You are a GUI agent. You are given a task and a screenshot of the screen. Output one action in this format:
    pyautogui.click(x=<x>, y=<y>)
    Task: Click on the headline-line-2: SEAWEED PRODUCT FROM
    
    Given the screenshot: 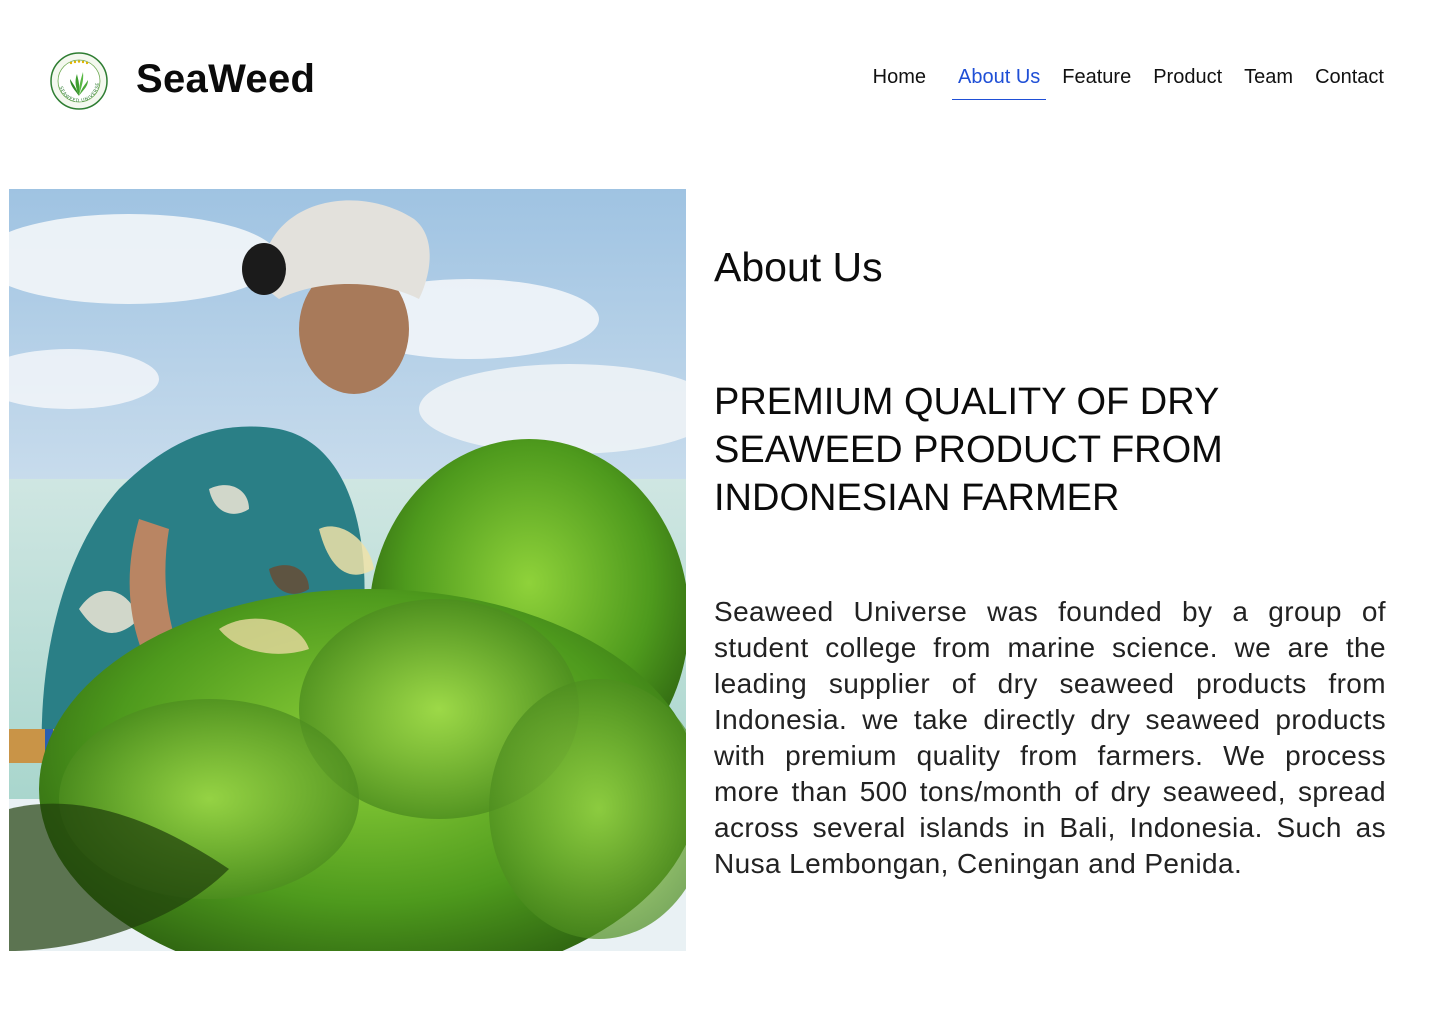 What is the action you would take?
    pyautogui.click(x=968, y=450)
    